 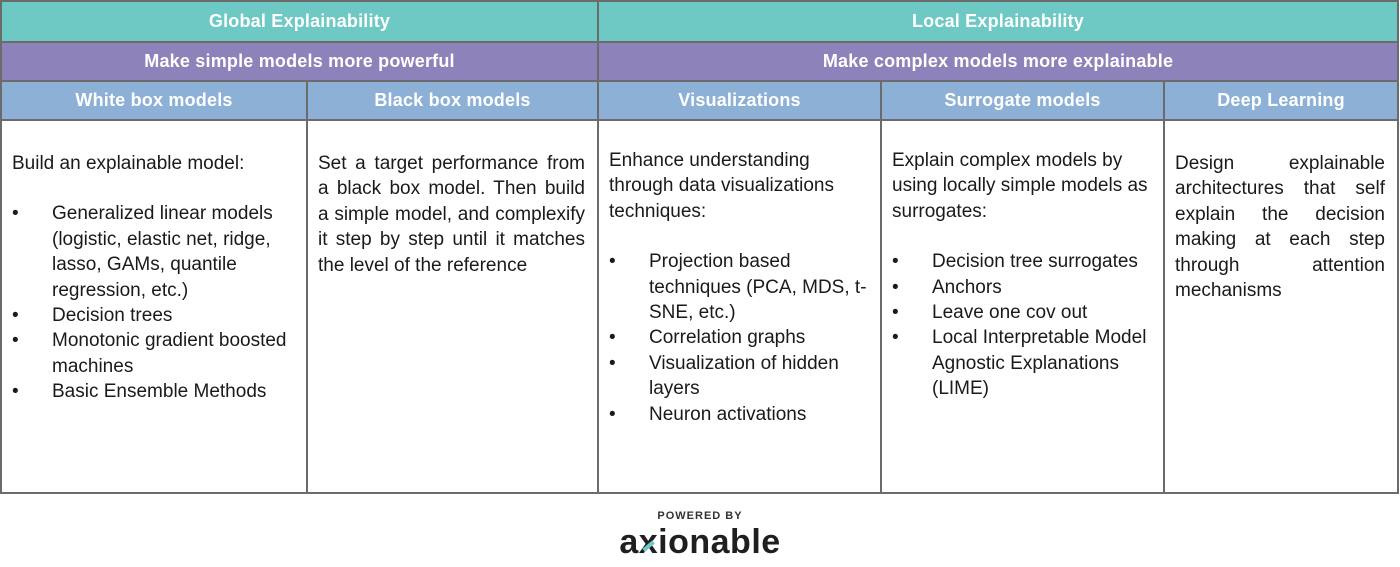 I want to click on column-header-black-box: Black box models, so click(x=453, y=101).